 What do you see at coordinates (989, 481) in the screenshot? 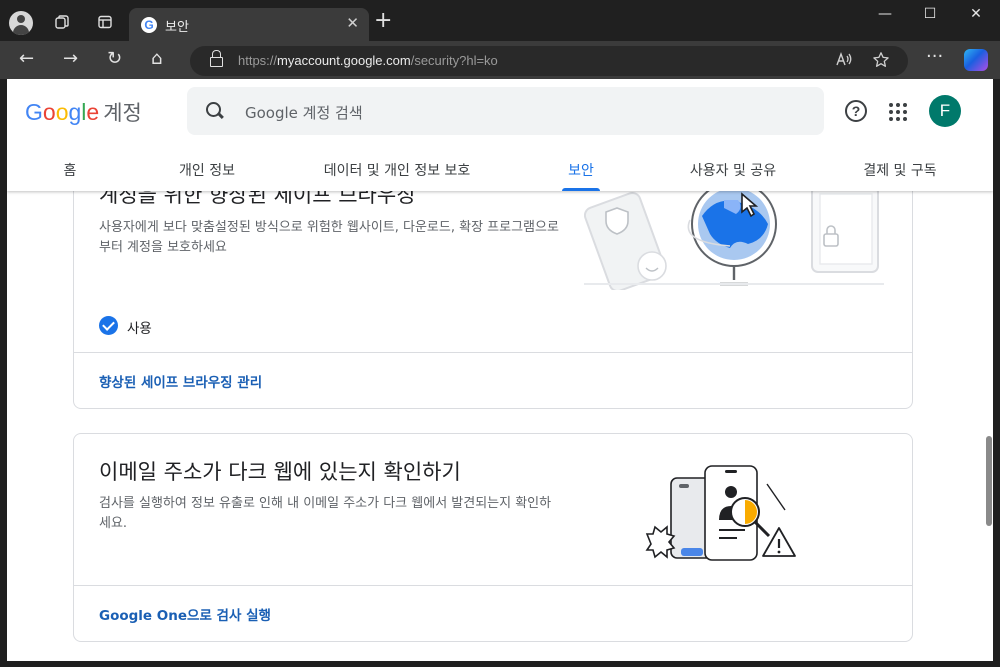
I see `scrollbar-thumb` at bounding box center [989, 481].